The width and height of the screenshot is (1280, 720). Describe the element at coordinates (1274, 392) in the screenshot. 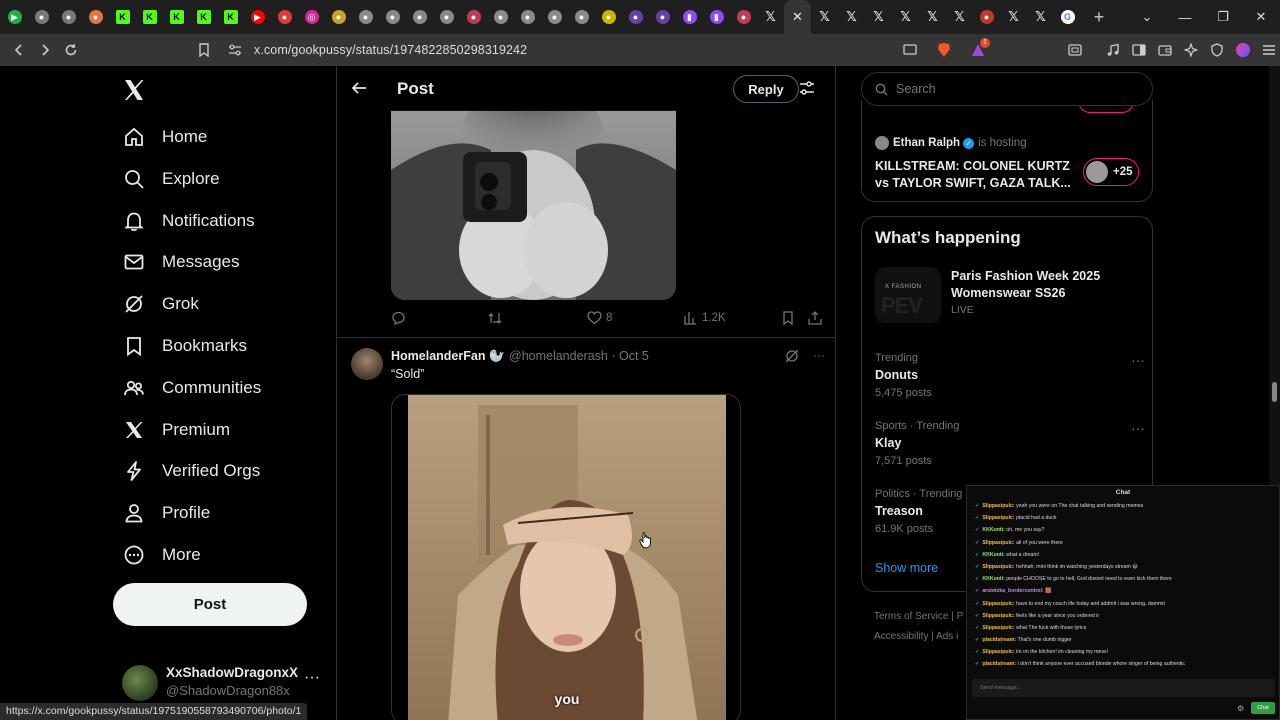

I see `scroll-thumb` at that location.